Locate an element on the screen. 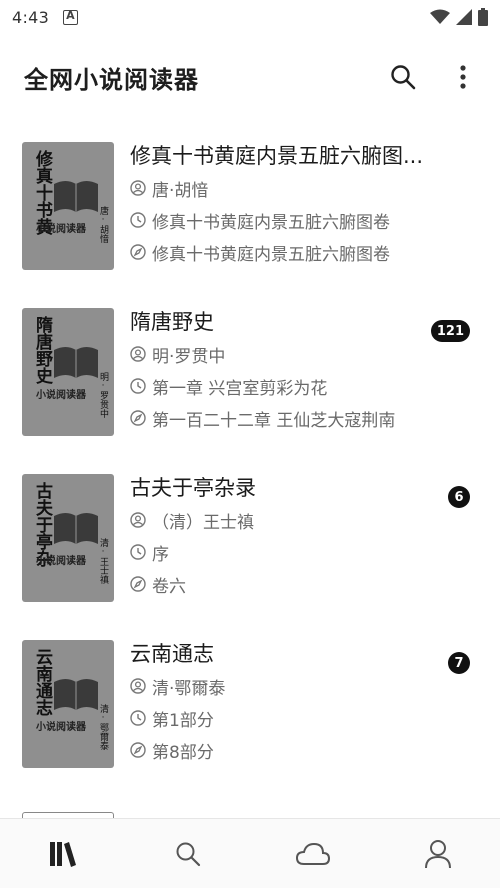  bottom-nav is located at coordinates (250, 853).